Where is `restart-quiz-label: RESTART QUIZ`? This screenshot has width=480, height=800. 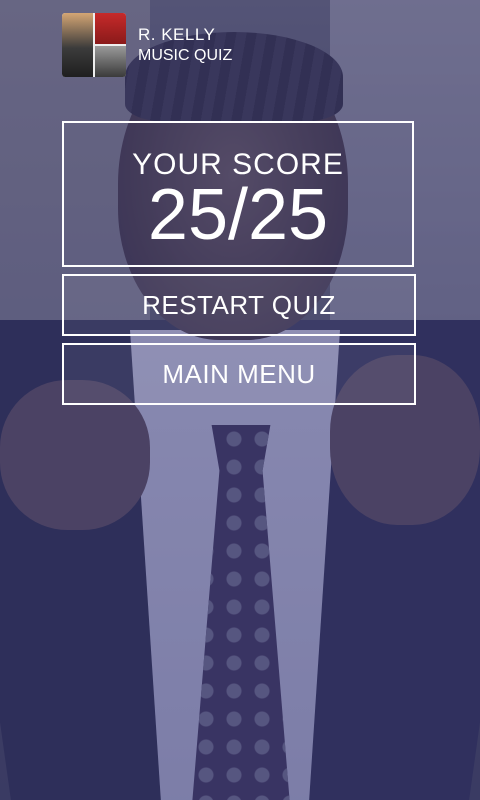
restart-quiz-label: RESTART QUIZ is located at coordinates (239, 304).